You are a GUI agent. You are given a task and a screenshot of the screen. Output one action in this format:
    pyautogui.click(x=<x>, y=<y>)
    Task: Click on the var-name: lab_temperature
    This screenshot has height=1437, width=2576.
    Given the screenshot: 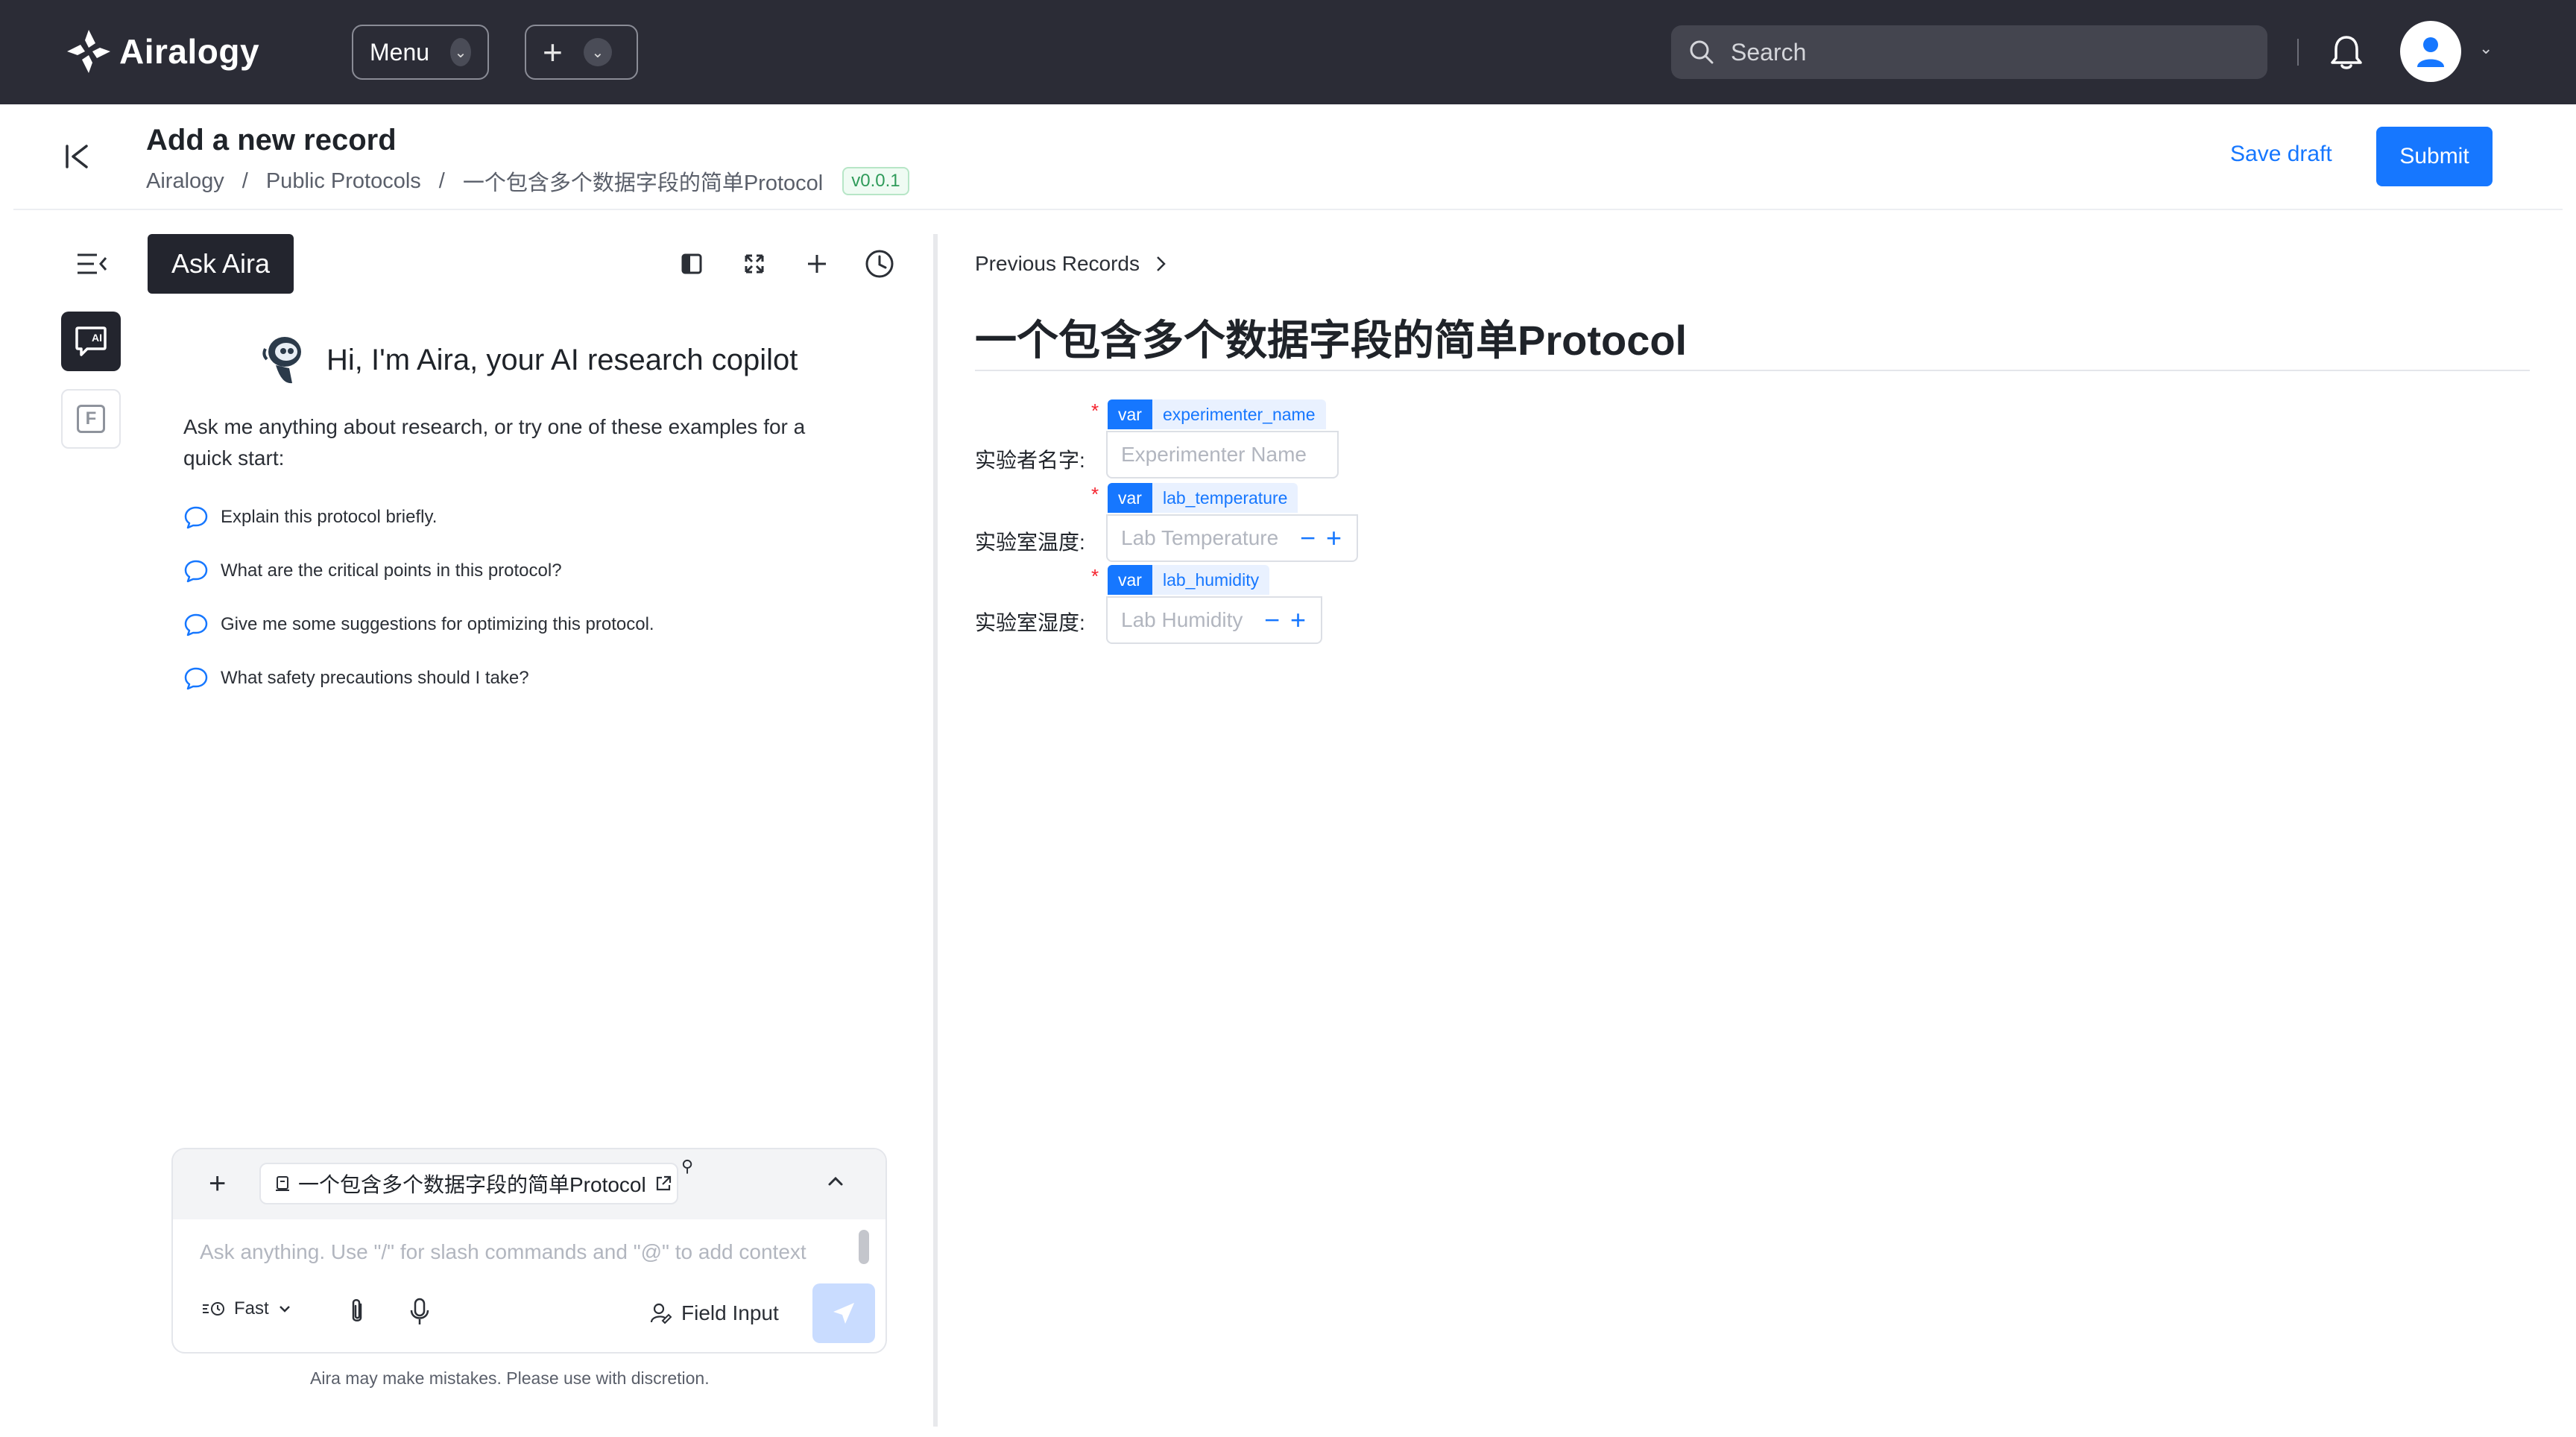 What is the action you would take?
    pyautogui.click(x=1225, y=498)
    